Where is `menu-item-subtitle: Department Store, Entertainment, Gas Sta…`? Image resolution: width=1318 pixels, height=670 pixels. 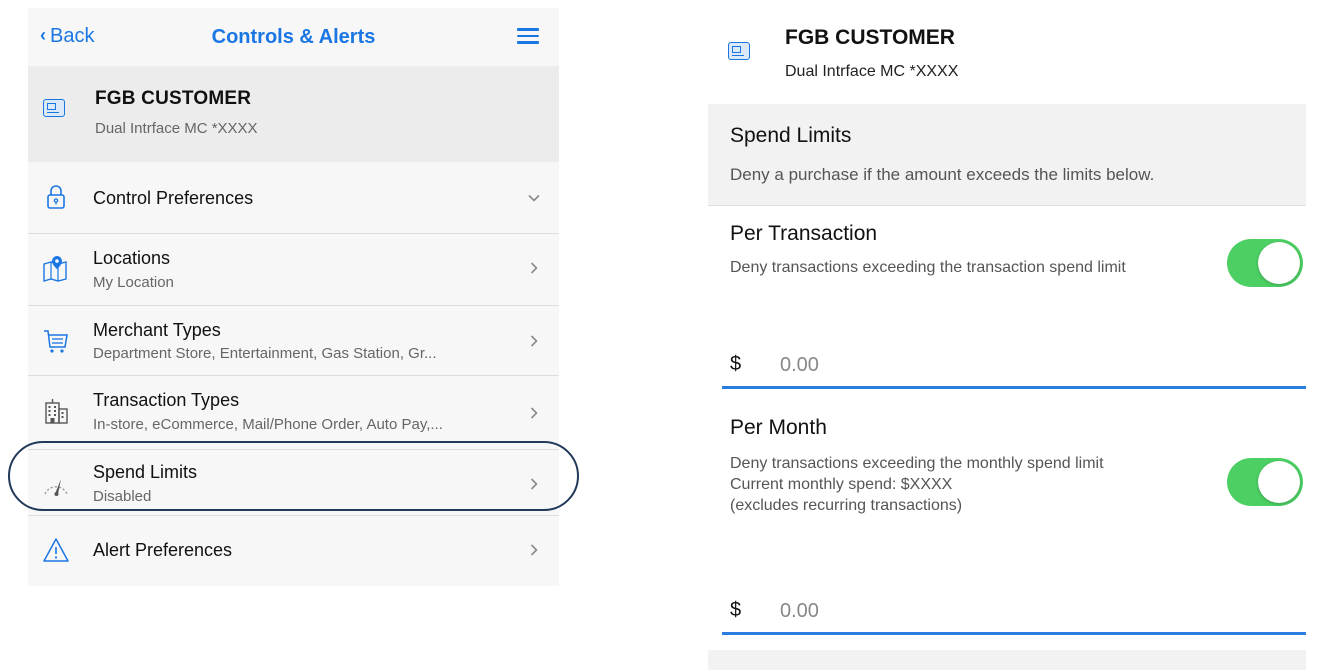 menu-item-subtitle: Department Store, Entertainment, Gas Sta… is located at coordinates (265, 353).